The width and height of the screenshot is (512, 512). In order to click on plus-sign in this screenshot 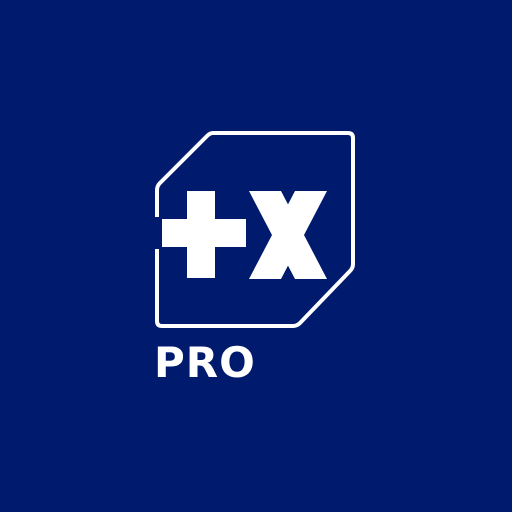, I will do `click(204, 234)`.